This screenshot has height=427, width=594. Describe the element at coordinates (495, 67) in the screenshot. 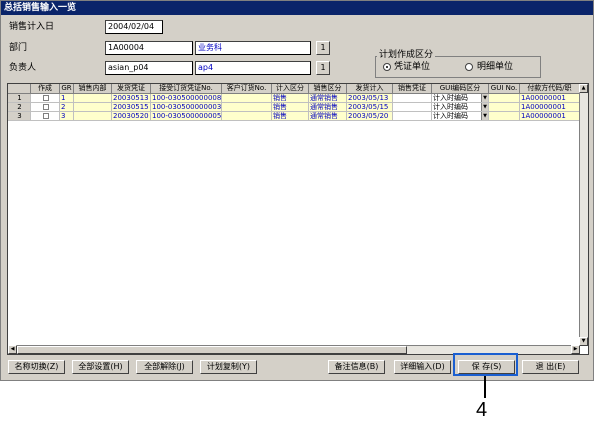

I see `radio-detail-label: 明细单位` at that location.